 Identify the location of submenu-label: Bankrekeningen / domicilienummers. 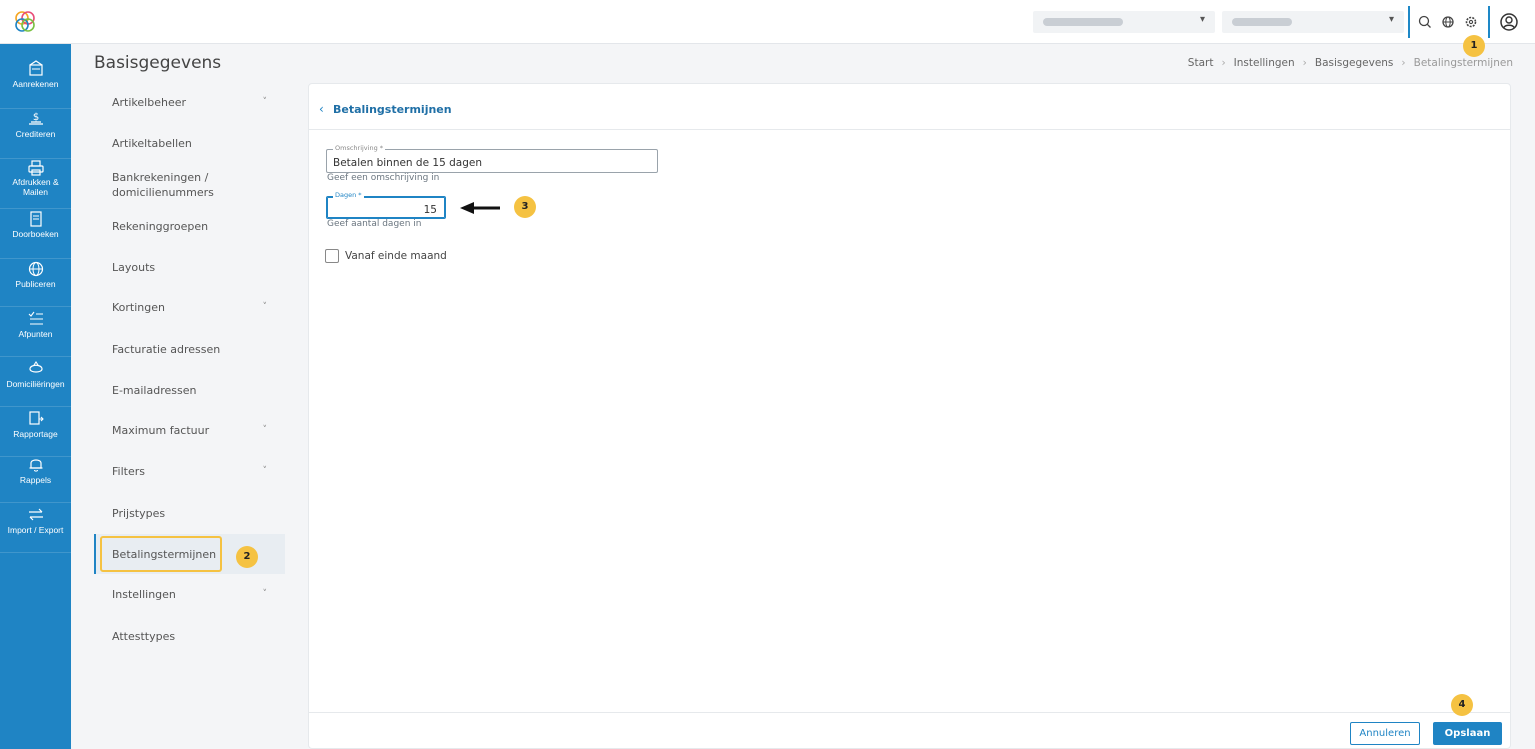
(163, 185).